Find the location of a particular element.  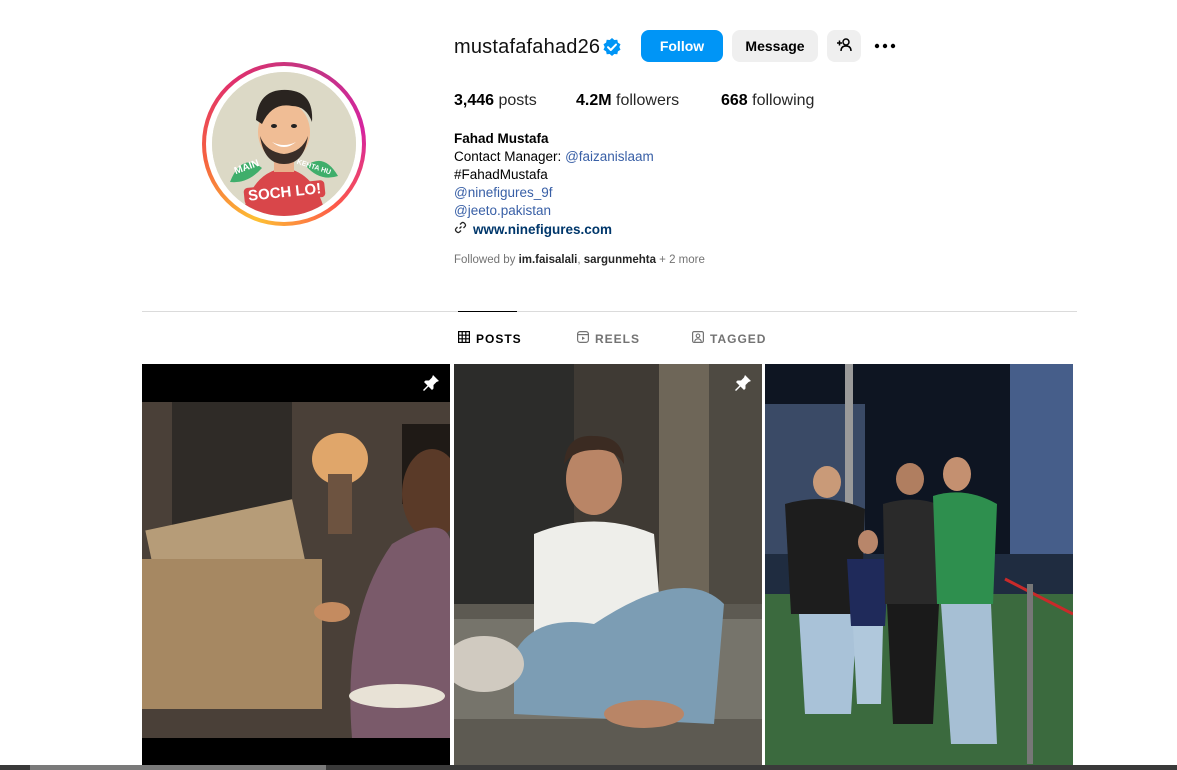

followed-by-user-1: im.faisalali is located at coordinates (548, 260).